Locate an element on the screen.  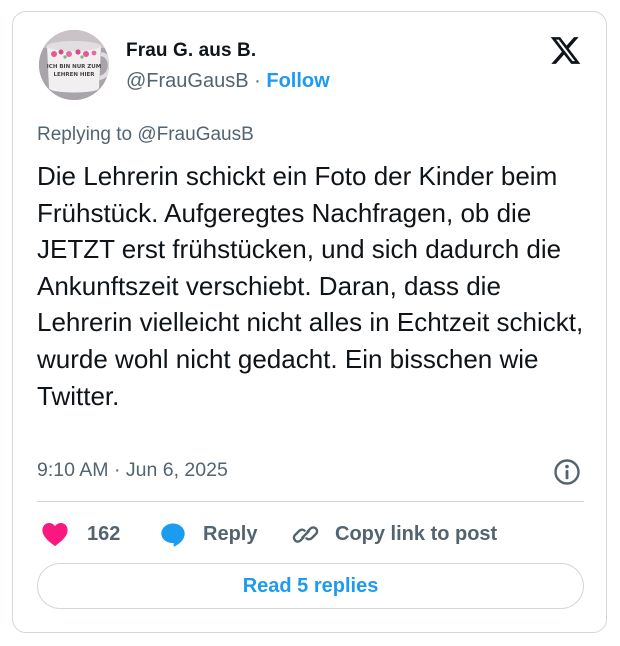
avatar: ICH BIN NUR ZUM LEHREN HIER is located at coordinates (74, 65).